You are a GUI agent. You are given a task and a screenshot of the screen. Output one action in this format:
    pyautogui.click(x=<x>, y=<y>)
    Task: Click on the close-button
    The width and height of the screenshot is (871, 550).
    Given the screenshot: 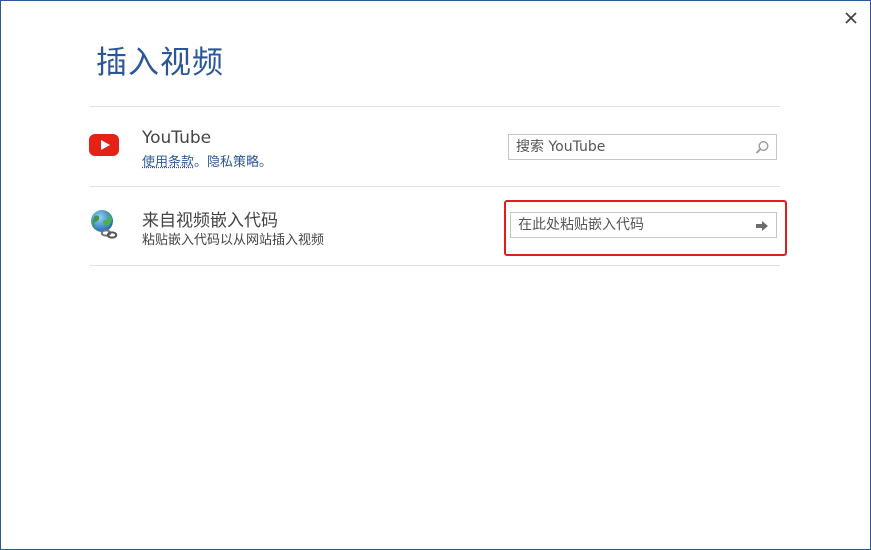 What is the action you would take?
    pyautogui.click(x=851, y=18)
    